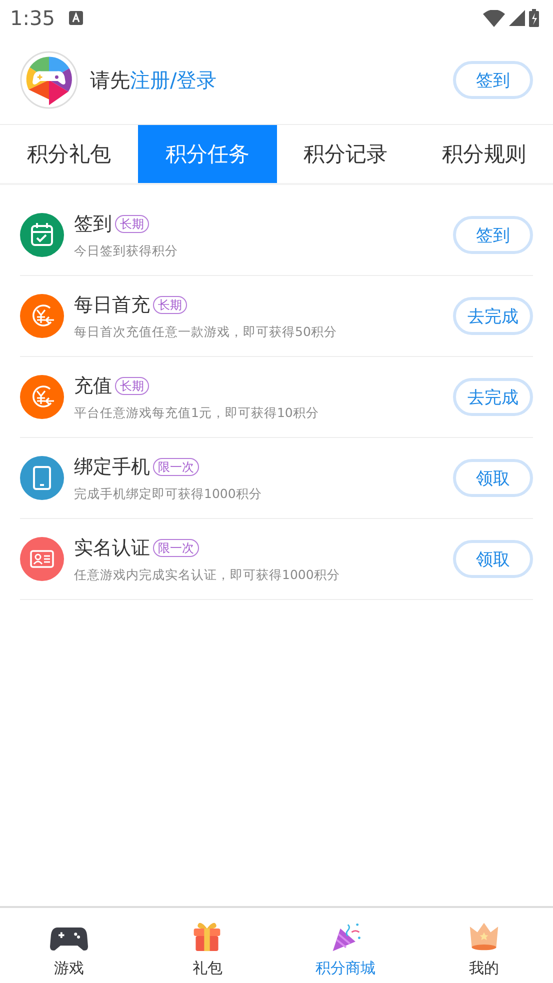 The image size is (553, 983). What do you see at coordinates (493, 80) in the screenshot?
I see `check-in-button: 签到` at bounding box center [493, 80].